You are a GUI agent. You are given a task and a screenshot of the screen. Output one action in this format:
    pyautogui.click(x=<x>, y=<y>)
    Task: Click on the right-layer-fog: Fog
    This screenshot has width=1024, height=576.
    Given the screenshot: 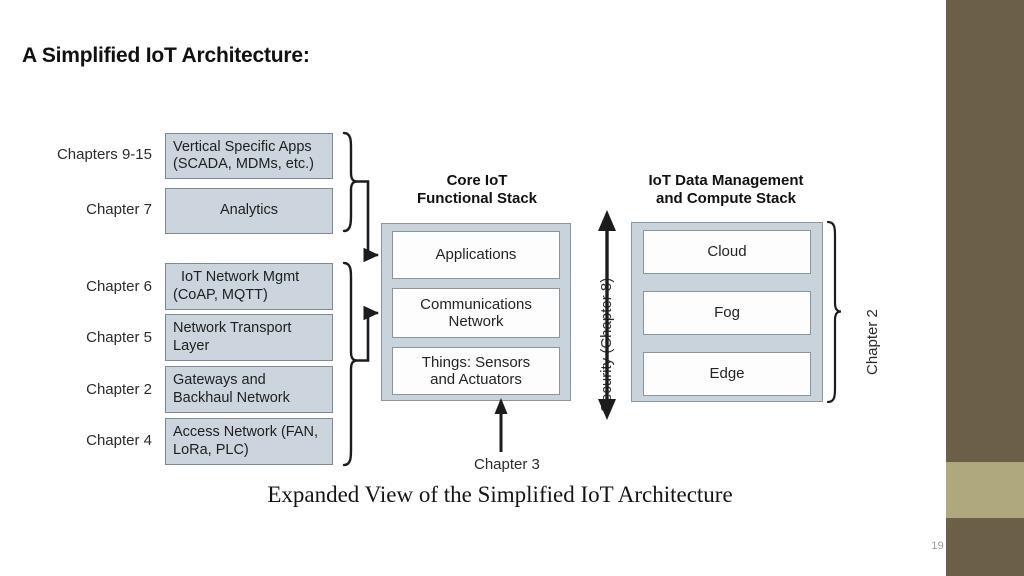 What is the action you would take?
    pyautogui.click(x=727, y=313)
    